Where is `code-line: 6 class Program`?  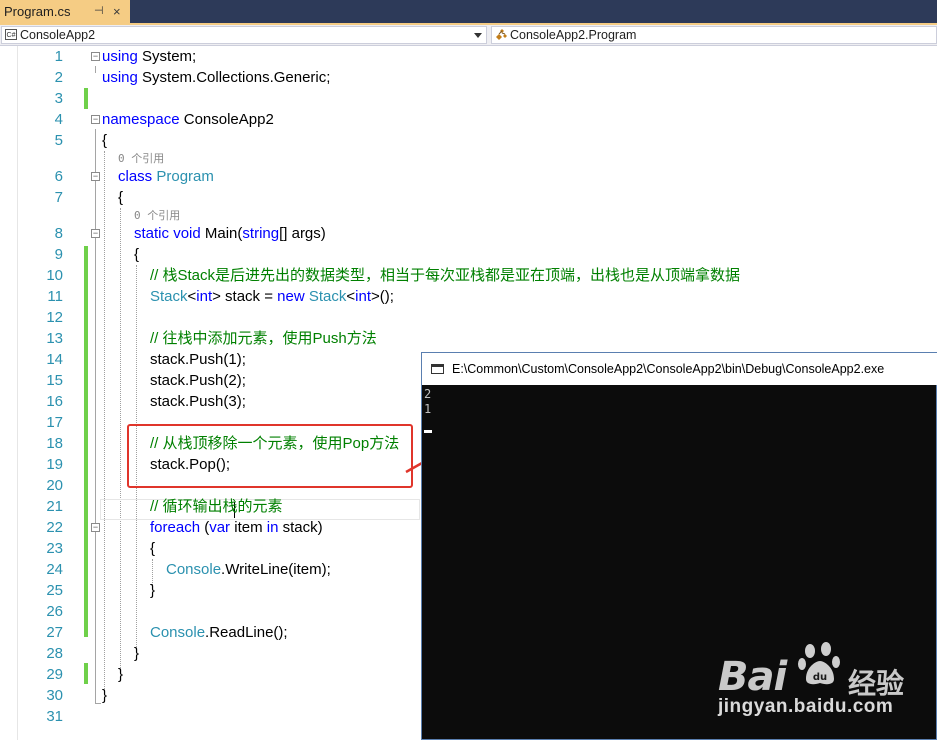 code-line: 6 class Program is located at coordinates (468, 176).